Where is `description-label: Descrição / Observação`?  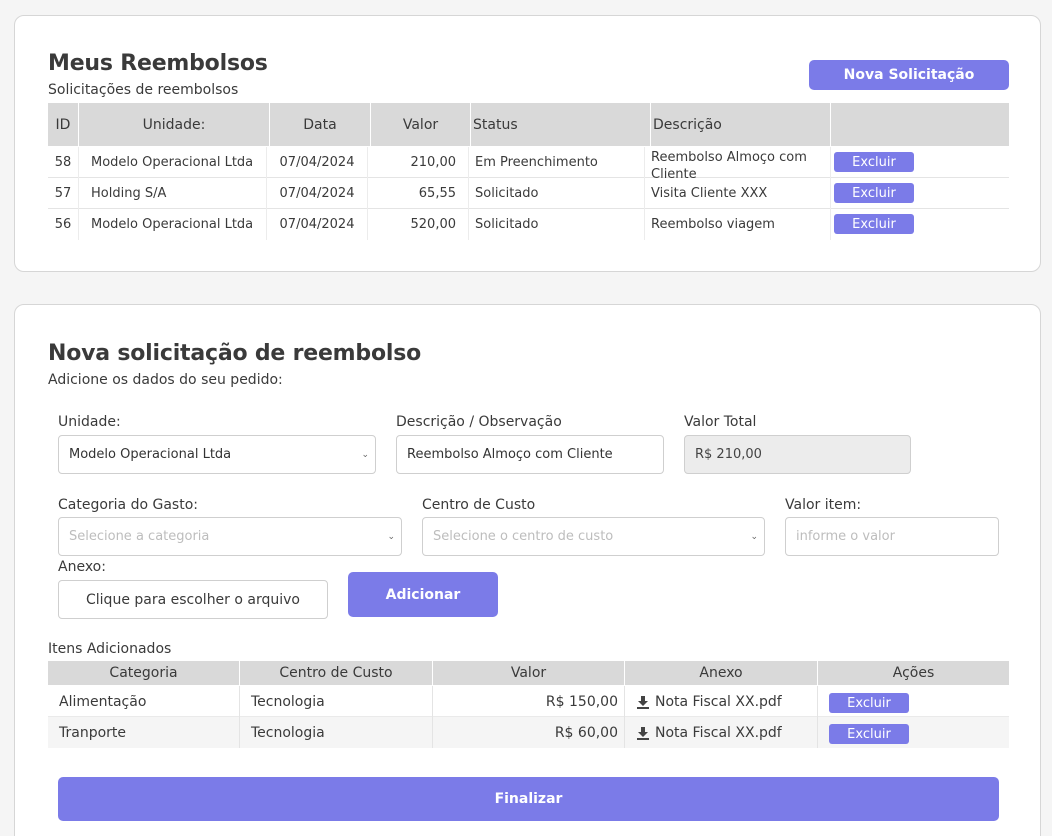
description-label: Descrição / Observação is located at coordinates (479, 422).